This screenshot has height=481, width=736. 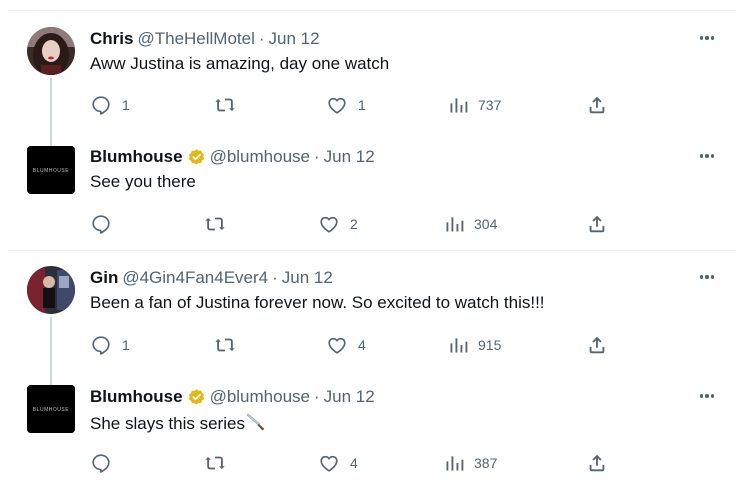 What do you see at coordinates (143, 181) in the screenshot?
I see `tweet-text: See you there` at bounding box center [143, 181].